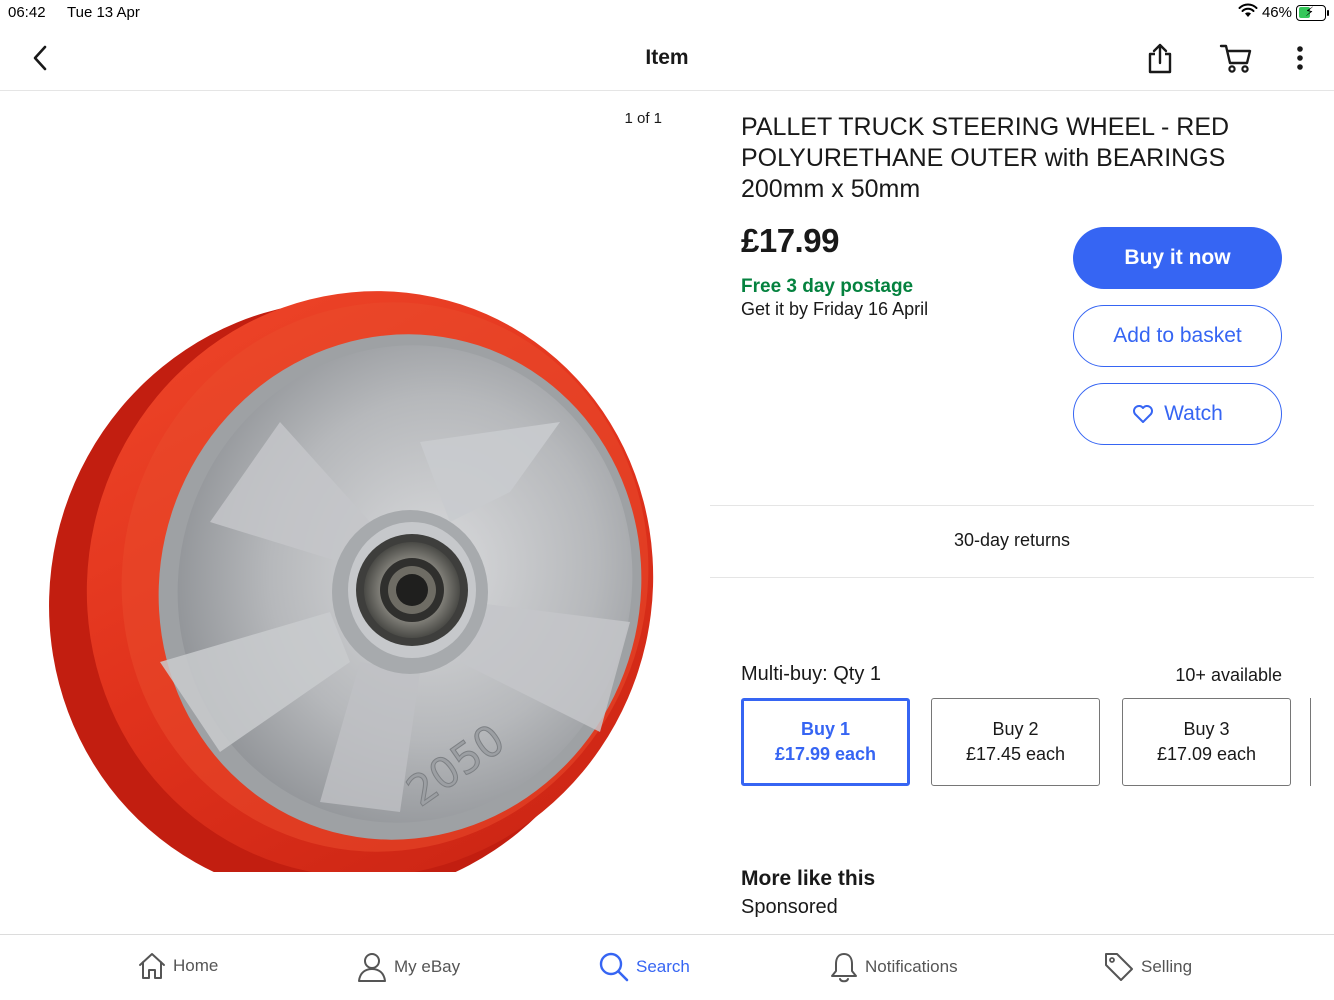 The image size is (1334, 1000). Describe the element at coordinates (1167, 966) in the screenshot. I see `tab-label: Selling` at that location.